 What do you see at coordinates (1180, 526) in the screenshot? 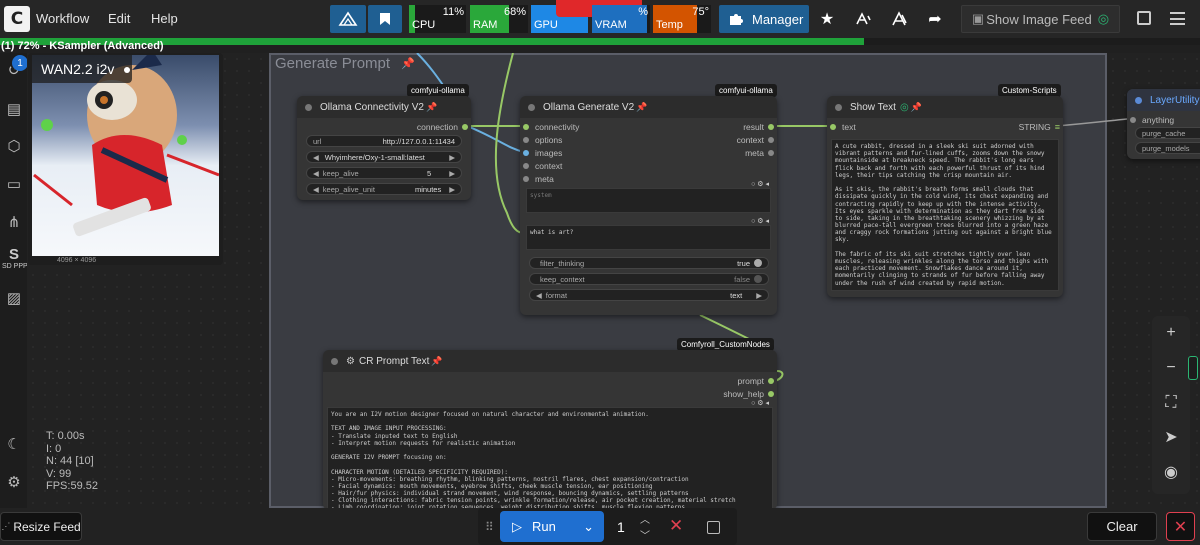
I see `close-feed-button: ✕` at bounding box center [1180, 526].